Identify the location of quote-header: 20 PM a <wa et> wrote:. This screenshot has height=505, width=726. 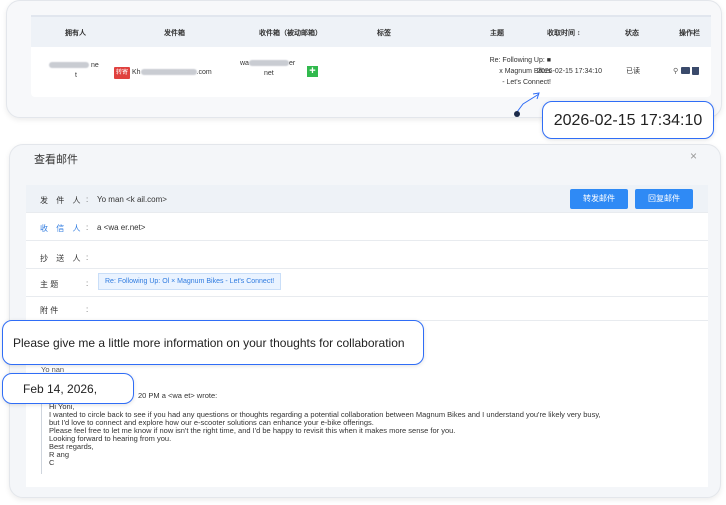
(178, 395).